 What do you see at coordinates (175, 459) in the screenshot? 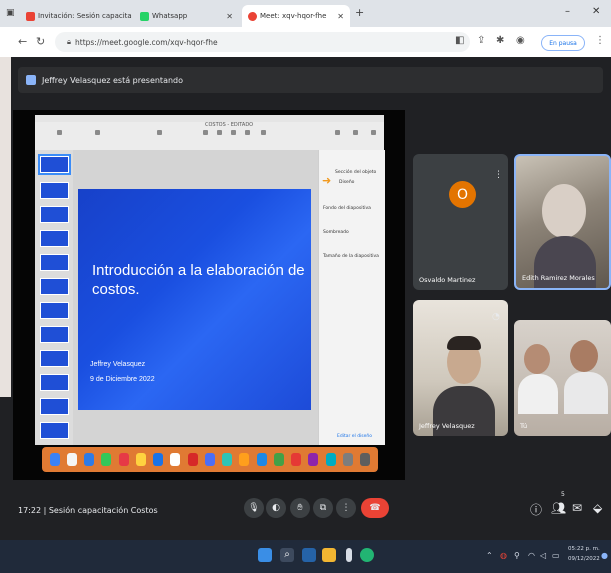
I see `calendar-app-icon` at bounding box center [175, 459].